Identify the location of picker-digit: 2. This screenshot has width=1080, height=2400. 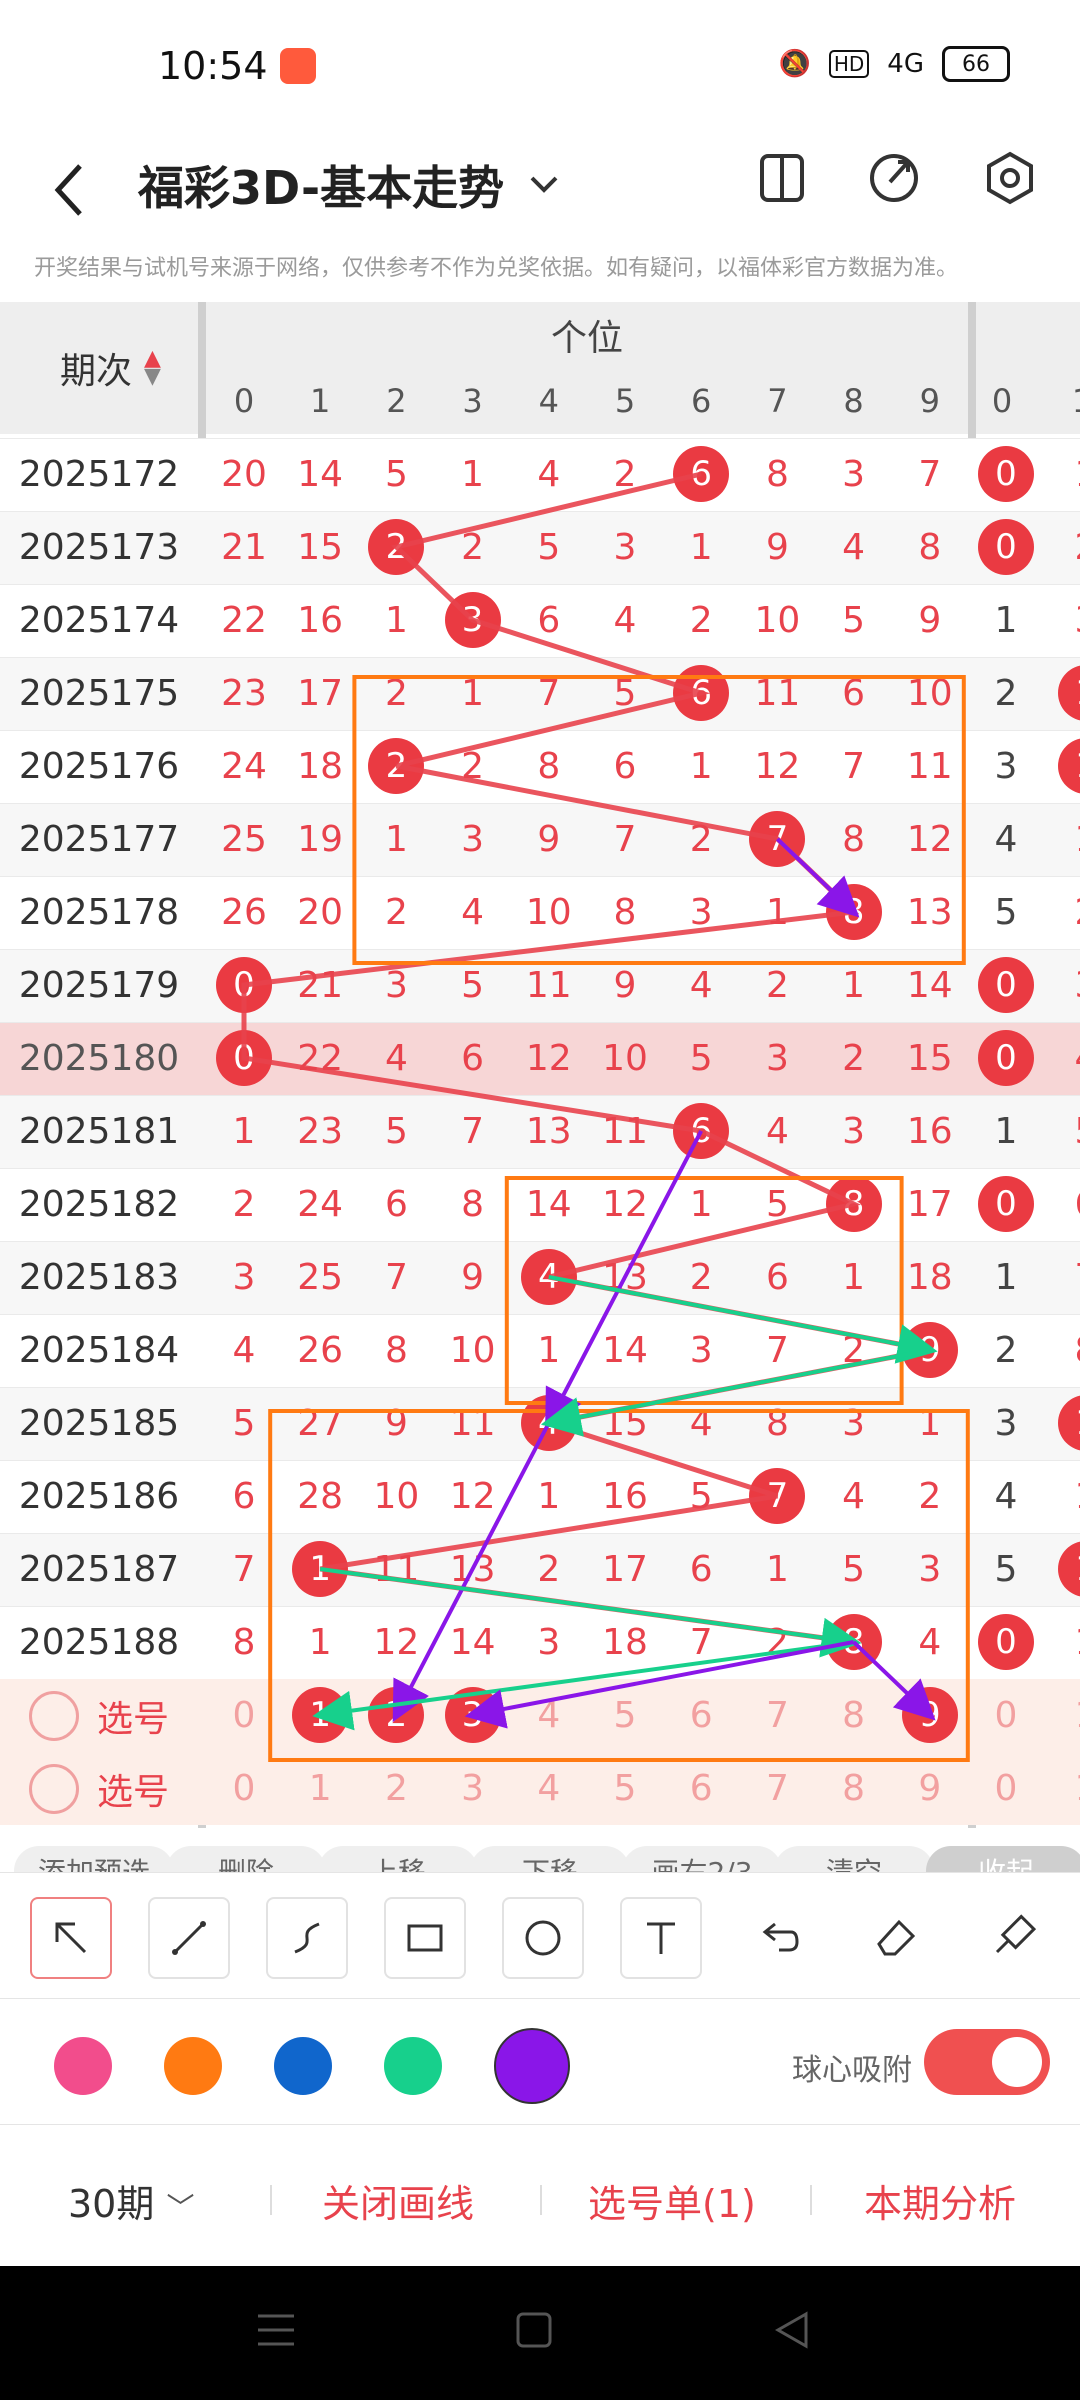
(396, 1788).